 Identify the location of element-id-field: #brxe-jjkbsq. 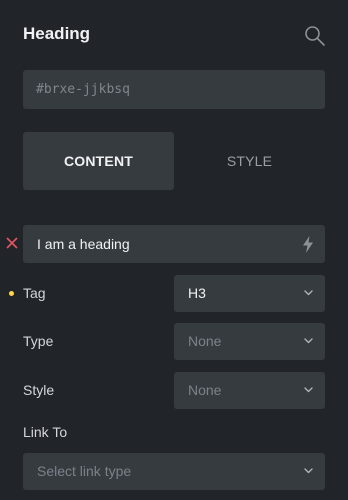
(174, 89).